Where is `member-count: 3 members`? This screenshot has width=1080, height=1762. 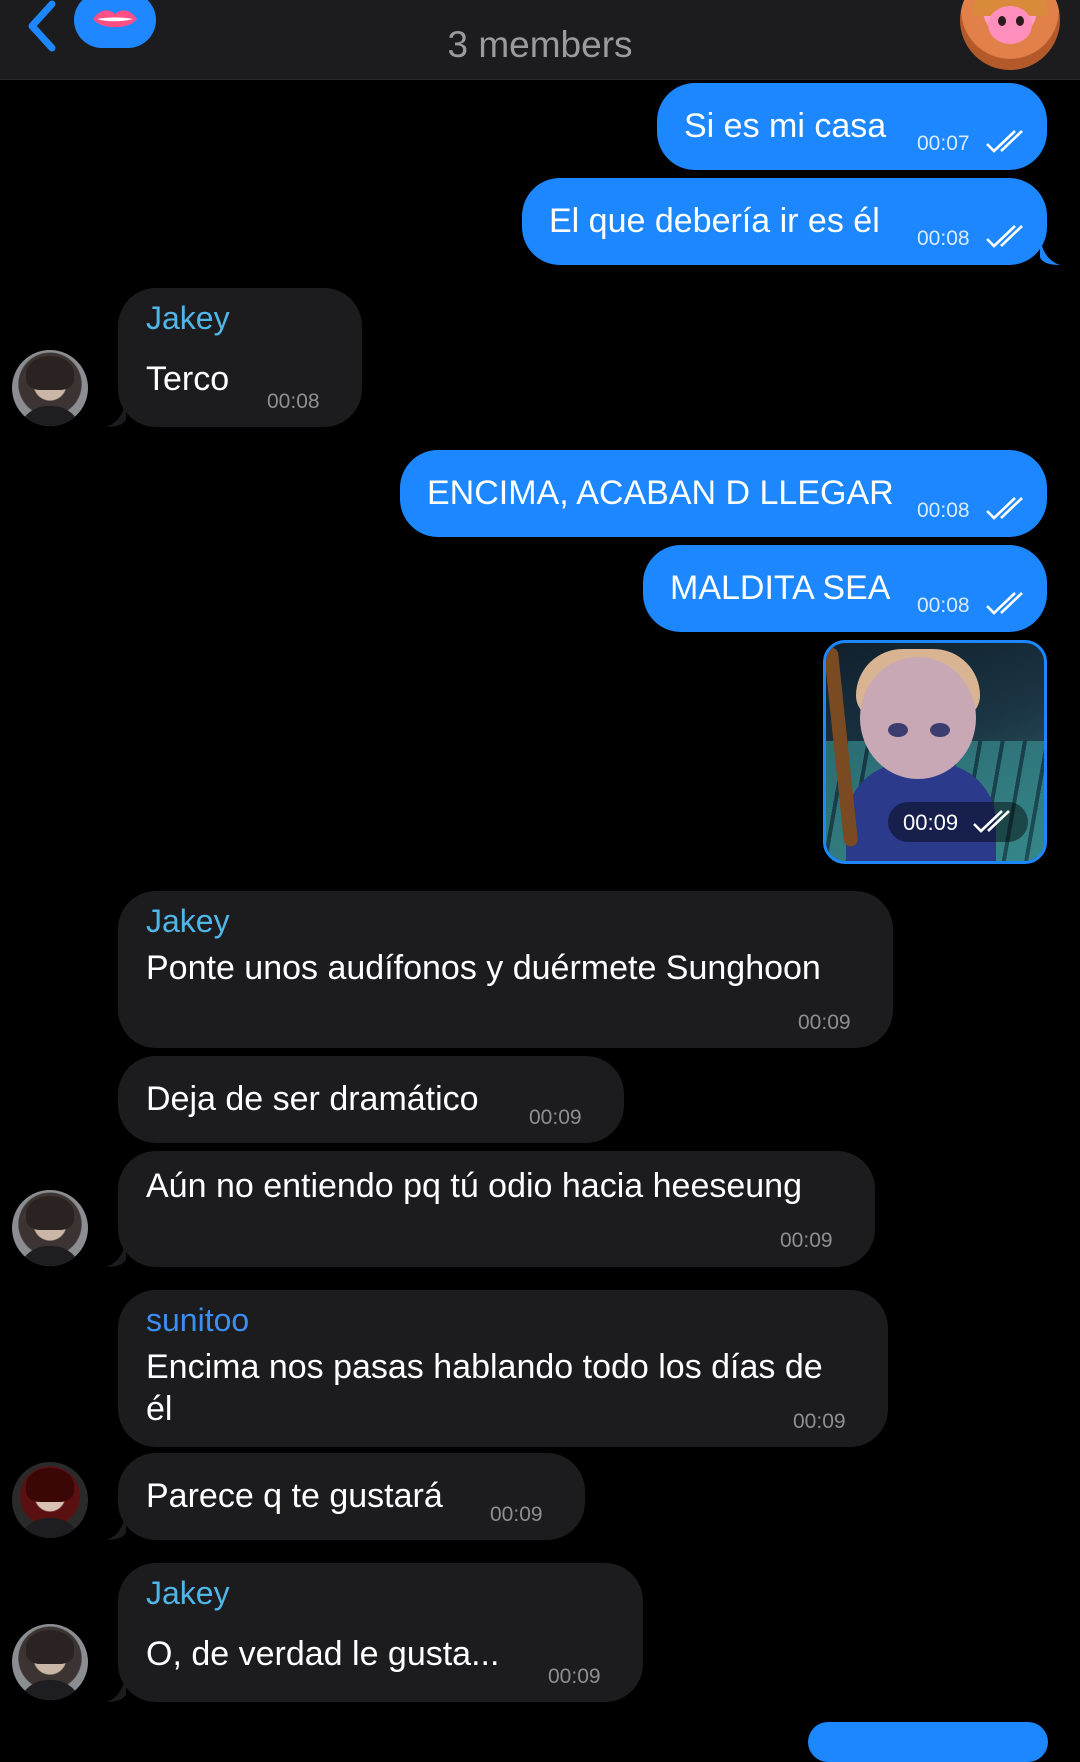 member-count: 3 members is located at coordinates (540, 44).